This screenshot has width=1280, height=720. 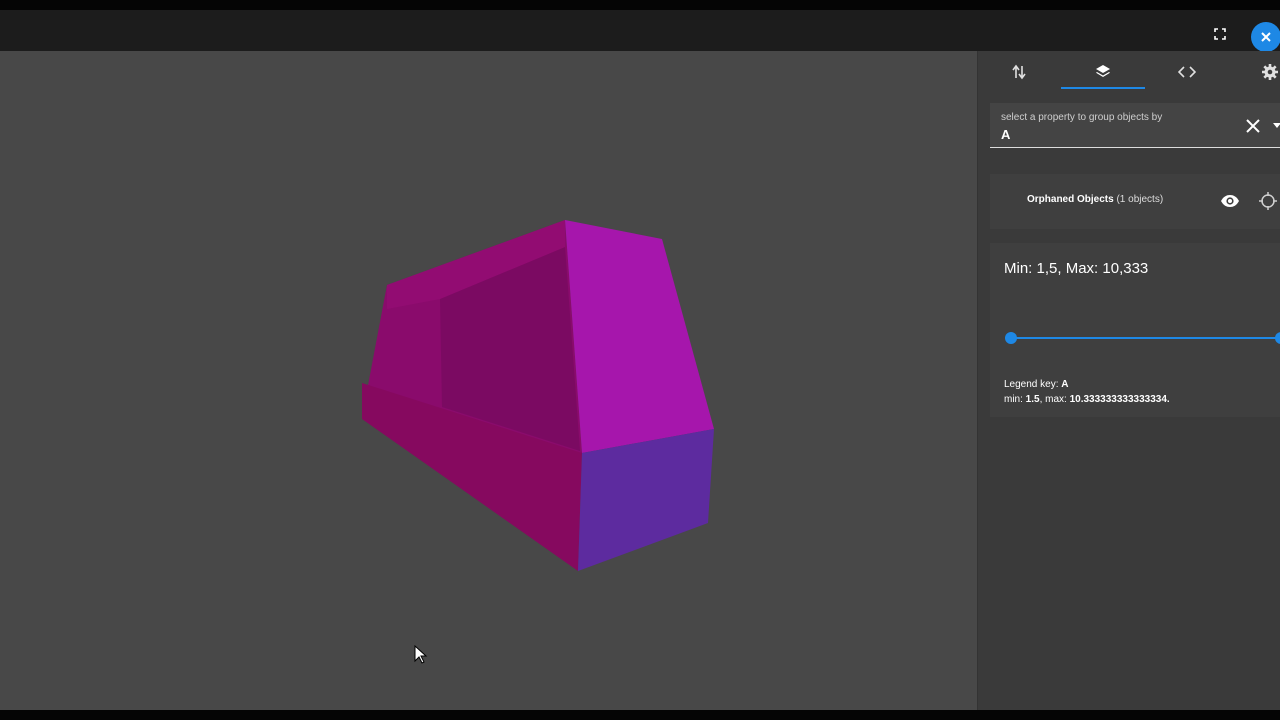 I want to click on mouse-cursor-icon, so click(x=421, y=654).